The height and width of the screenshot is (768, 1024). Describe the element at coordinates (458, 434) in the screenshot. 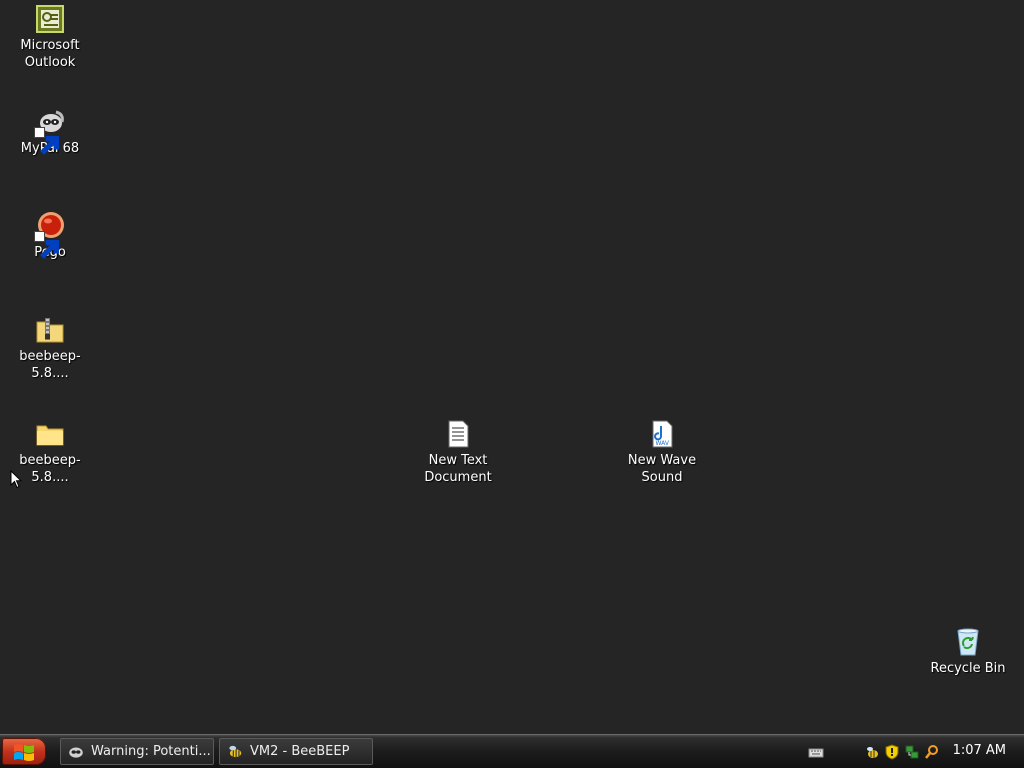

I see `text-document-icon` at that location.